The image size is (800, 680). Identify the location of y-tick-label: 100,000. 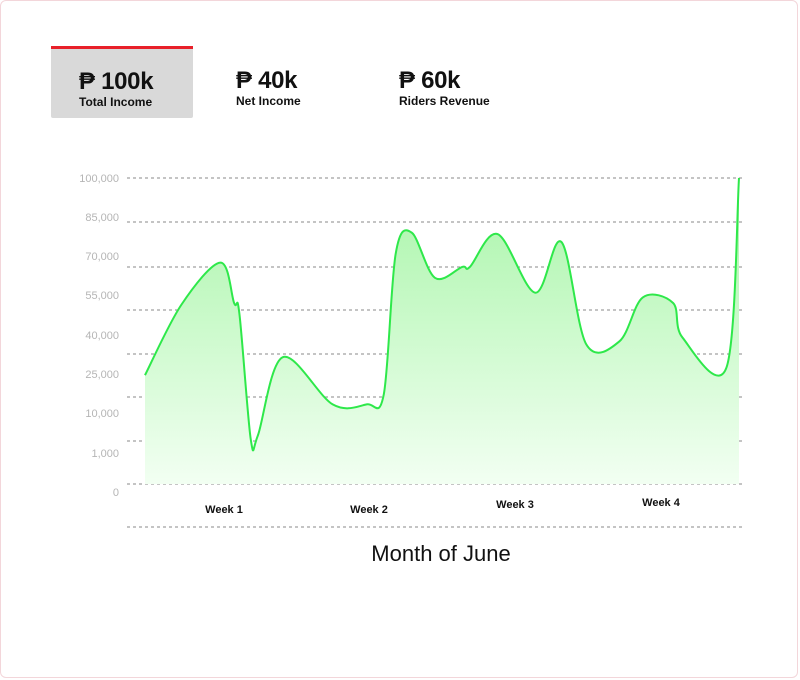
(99, 179).